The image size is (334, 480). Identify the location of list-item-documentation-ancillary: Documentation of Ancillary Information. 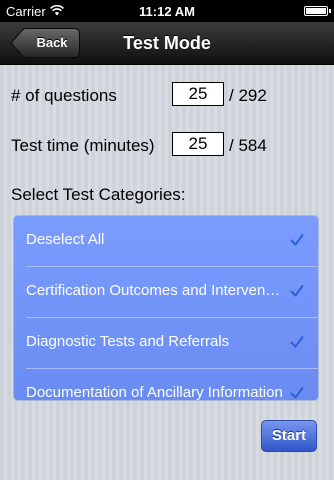
(166, 385).